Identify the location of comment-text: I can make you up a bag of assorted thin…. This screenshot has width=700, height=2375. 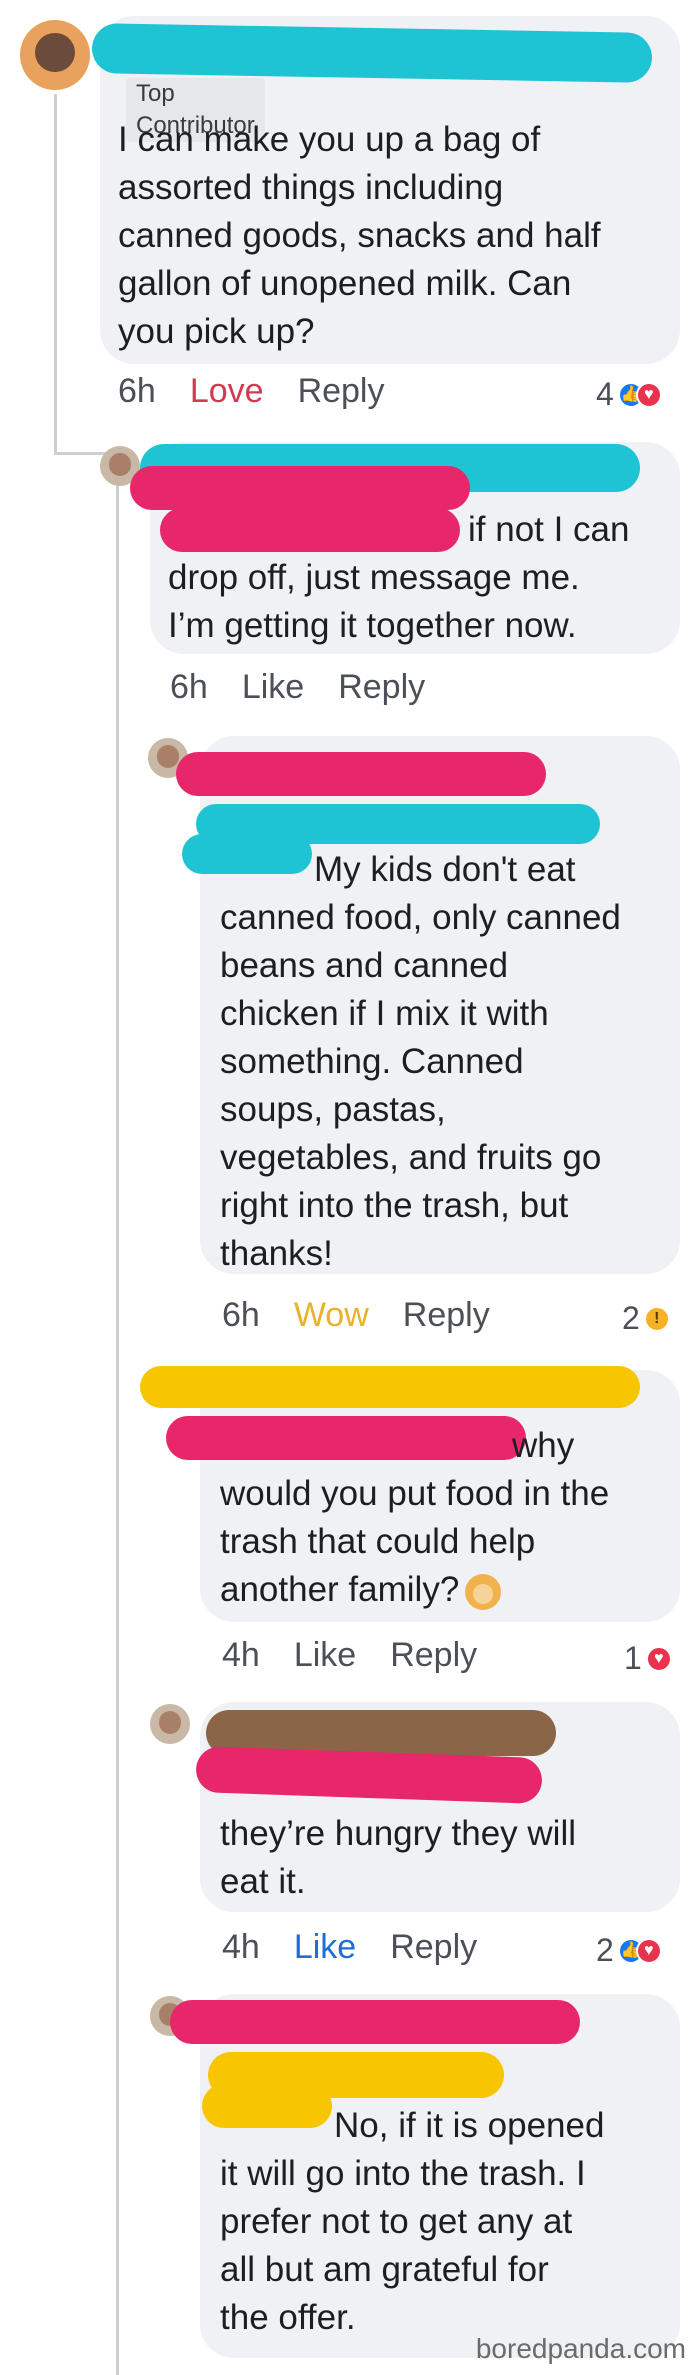
(359, 235).